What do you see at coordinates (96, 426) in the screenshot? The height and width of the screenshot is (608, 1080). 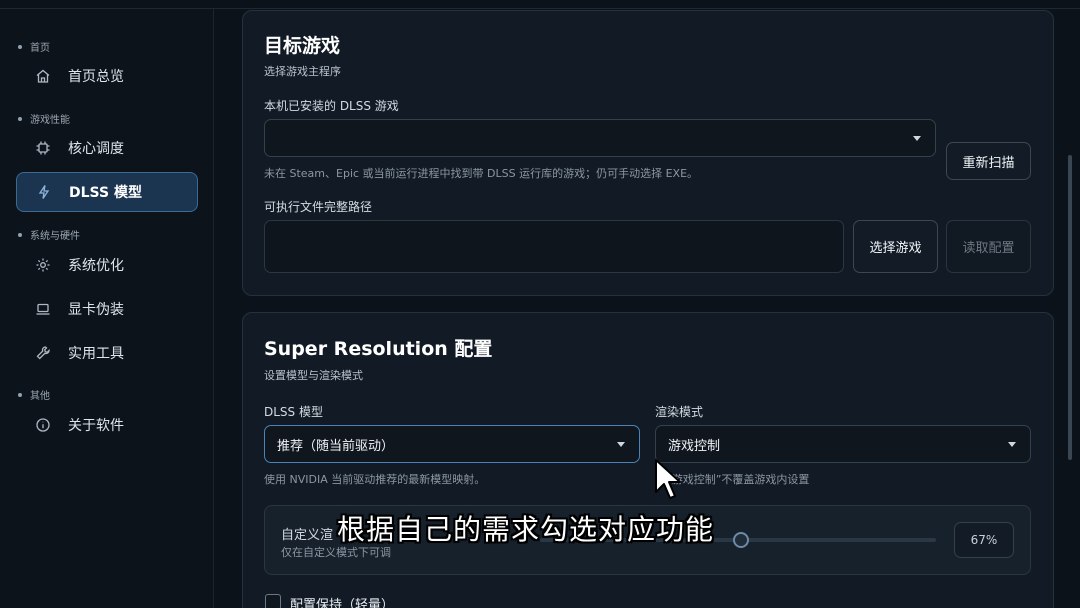 I see `sidebar-item-label: 关于软件` at bounding box center [96, 426].